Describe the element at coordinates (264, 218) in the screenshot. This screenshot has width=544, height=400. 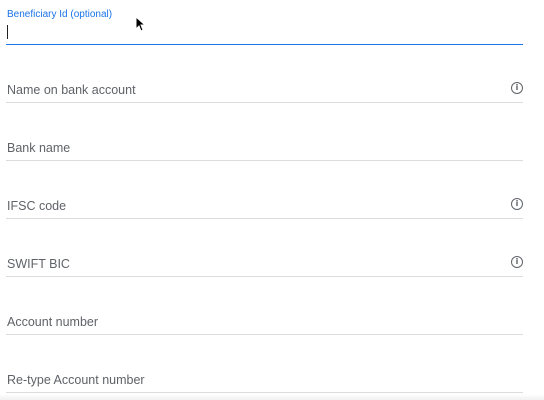
I see `ifsc-code-underline` at that location.